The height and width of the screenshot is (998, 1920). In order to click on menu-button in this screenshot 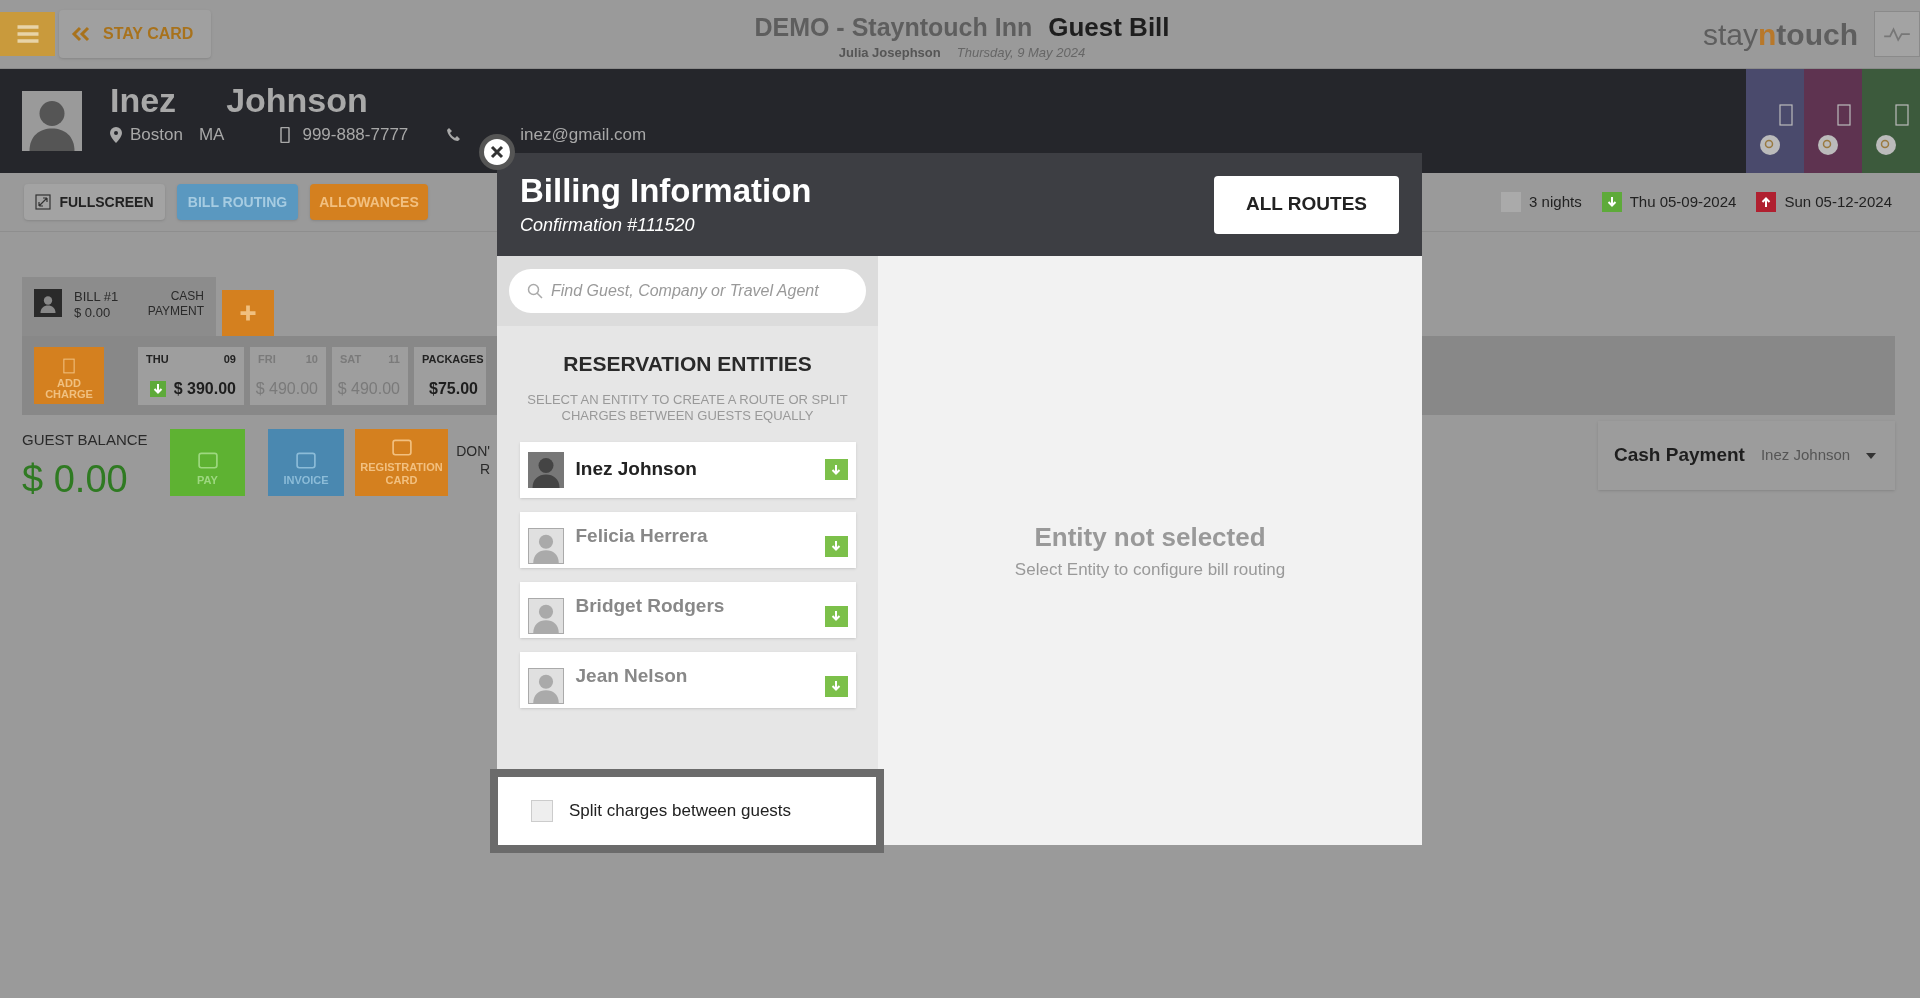, I will do `click(27, 34)`.